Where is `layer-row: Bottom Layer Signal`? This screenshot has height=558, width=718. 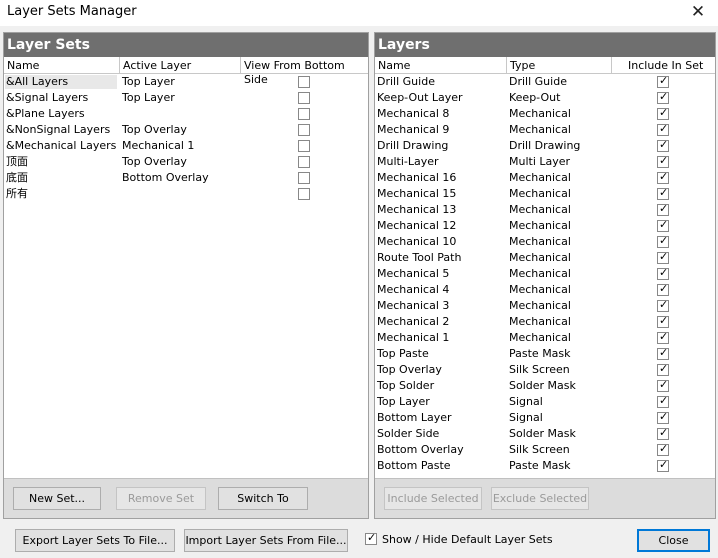
layer-row: Bottom Layer Signal is located at coordinates (545, 418).